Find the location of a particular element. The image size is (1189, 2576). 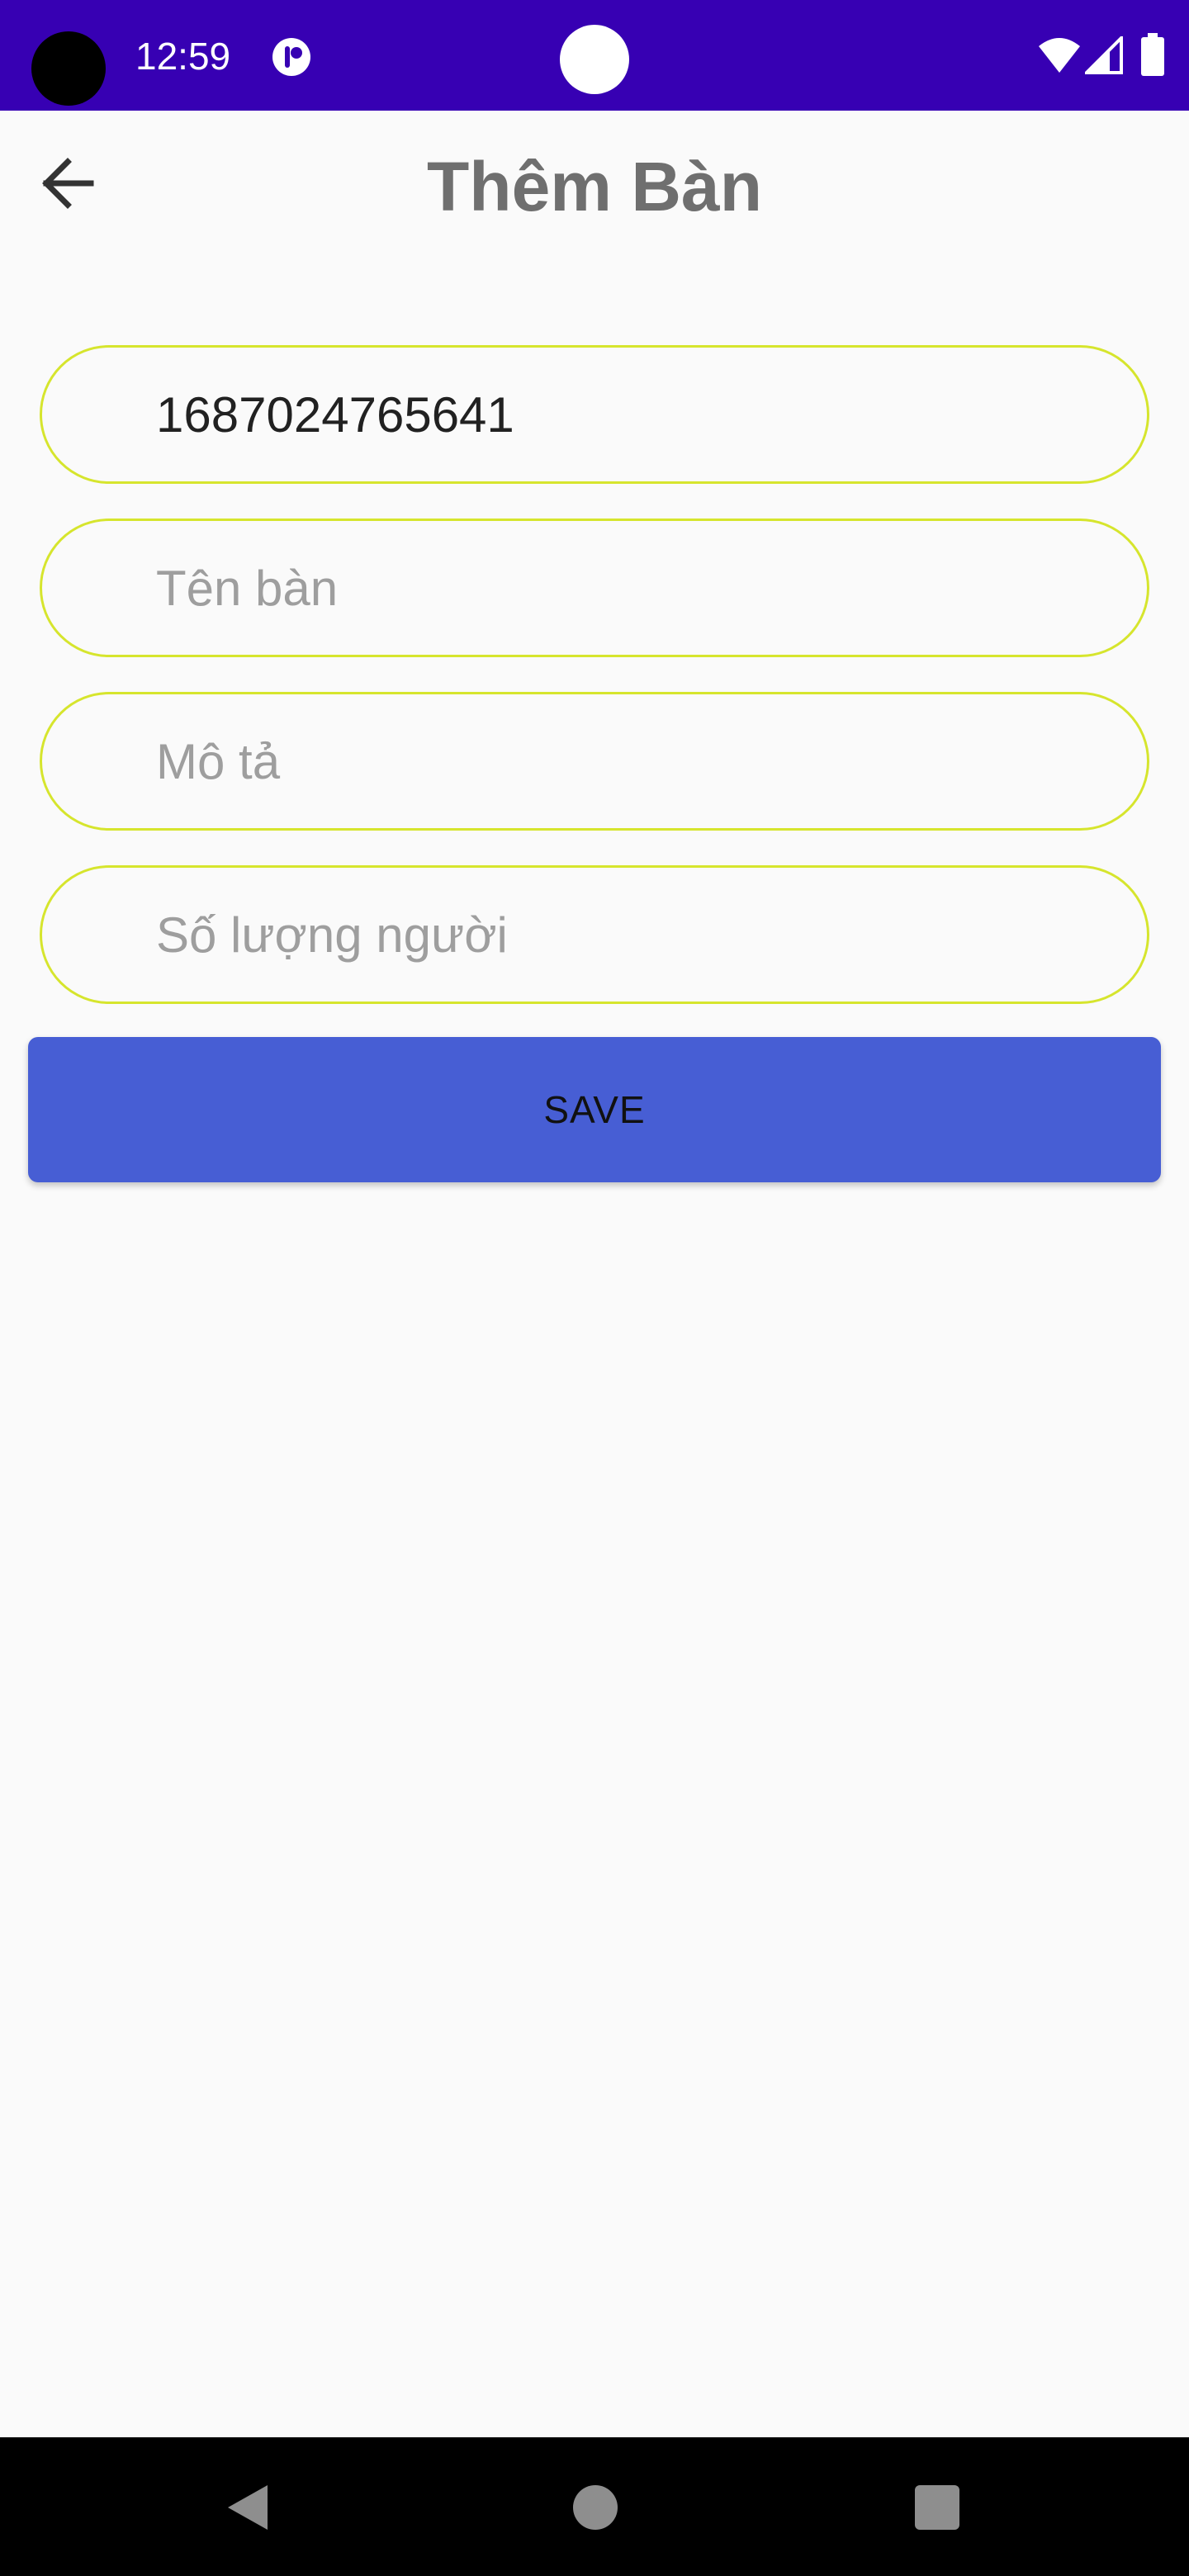

description-input is located at coordinates (594, 761).